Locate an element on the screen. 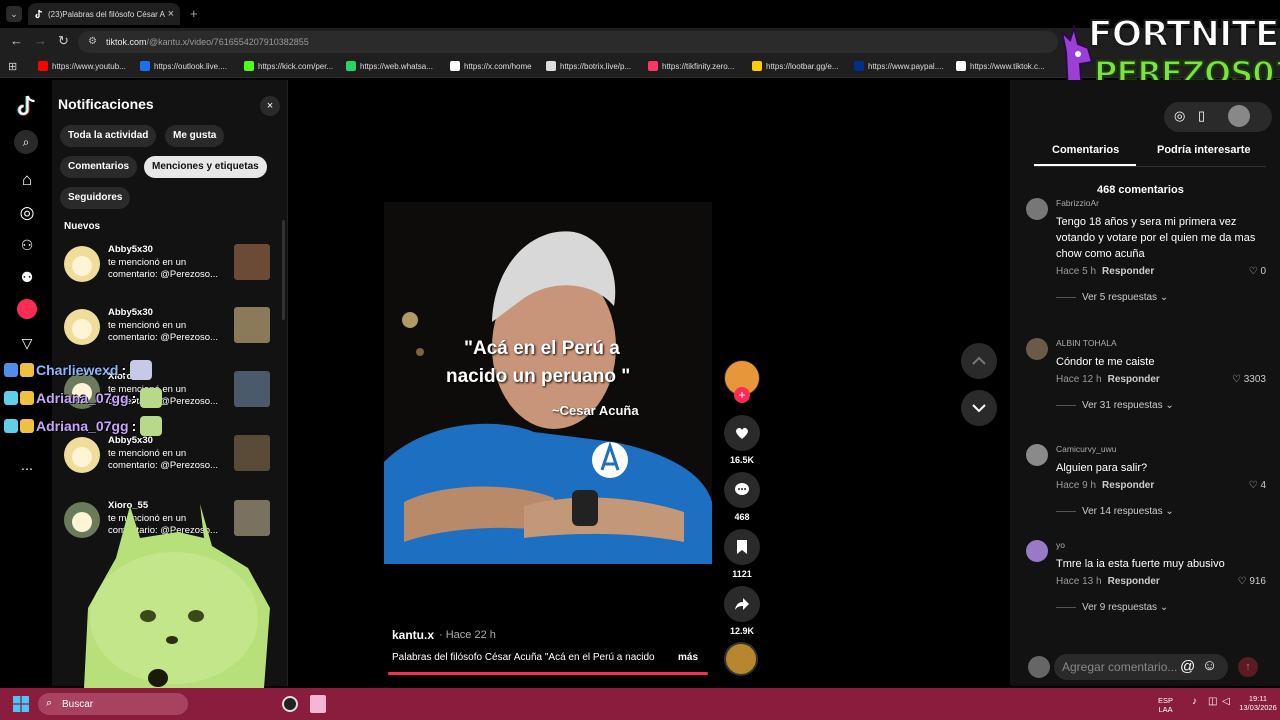 This screenshot has width=1280, height=720. browser-tab-active: (23)Palabras del filósofo César A × is located at coordinates (104, 14).